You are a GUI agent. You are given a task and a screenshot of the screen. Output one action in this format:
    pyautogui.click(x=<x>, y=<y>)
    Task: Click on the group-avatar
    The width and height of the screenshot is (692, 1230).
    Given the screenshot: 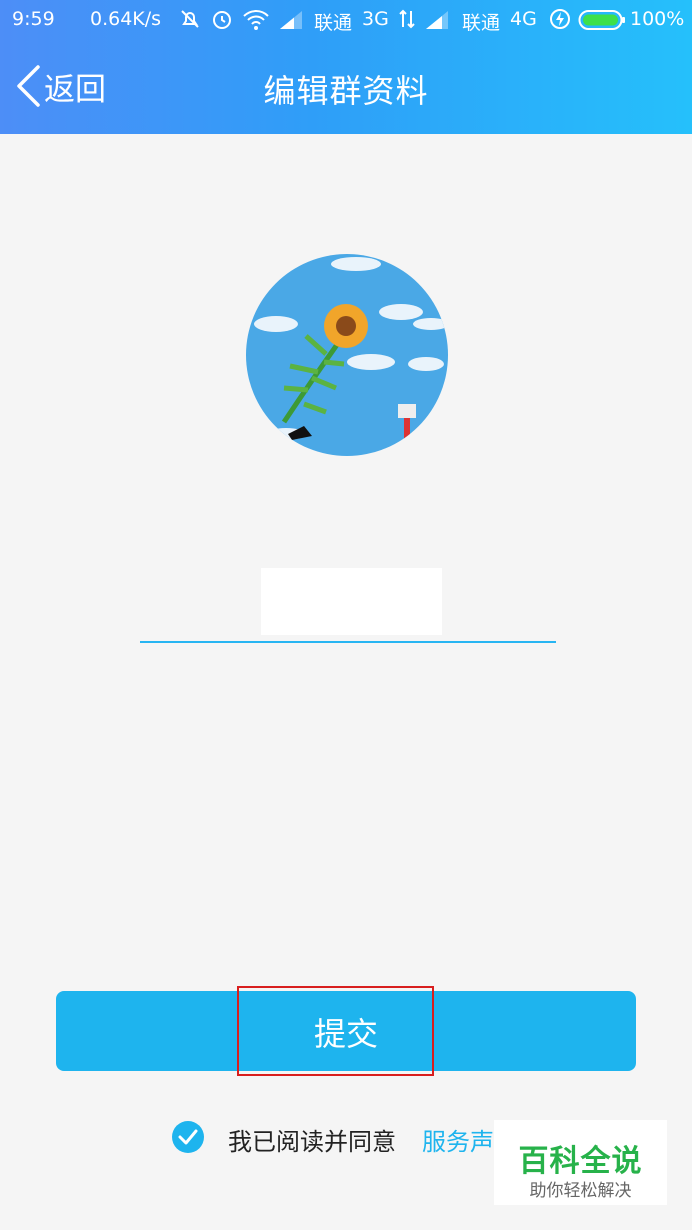 What is the action you would take?
    pyautogui.click(x=347, y=355)
    